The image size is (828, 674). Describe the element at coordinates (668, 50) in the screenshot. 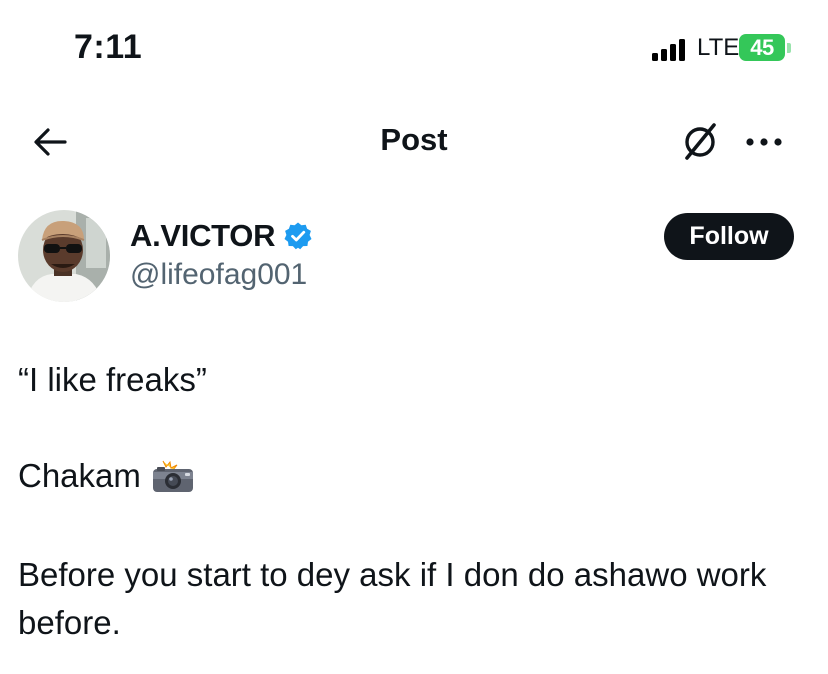

I see `cellular-signal-icon` at that location.